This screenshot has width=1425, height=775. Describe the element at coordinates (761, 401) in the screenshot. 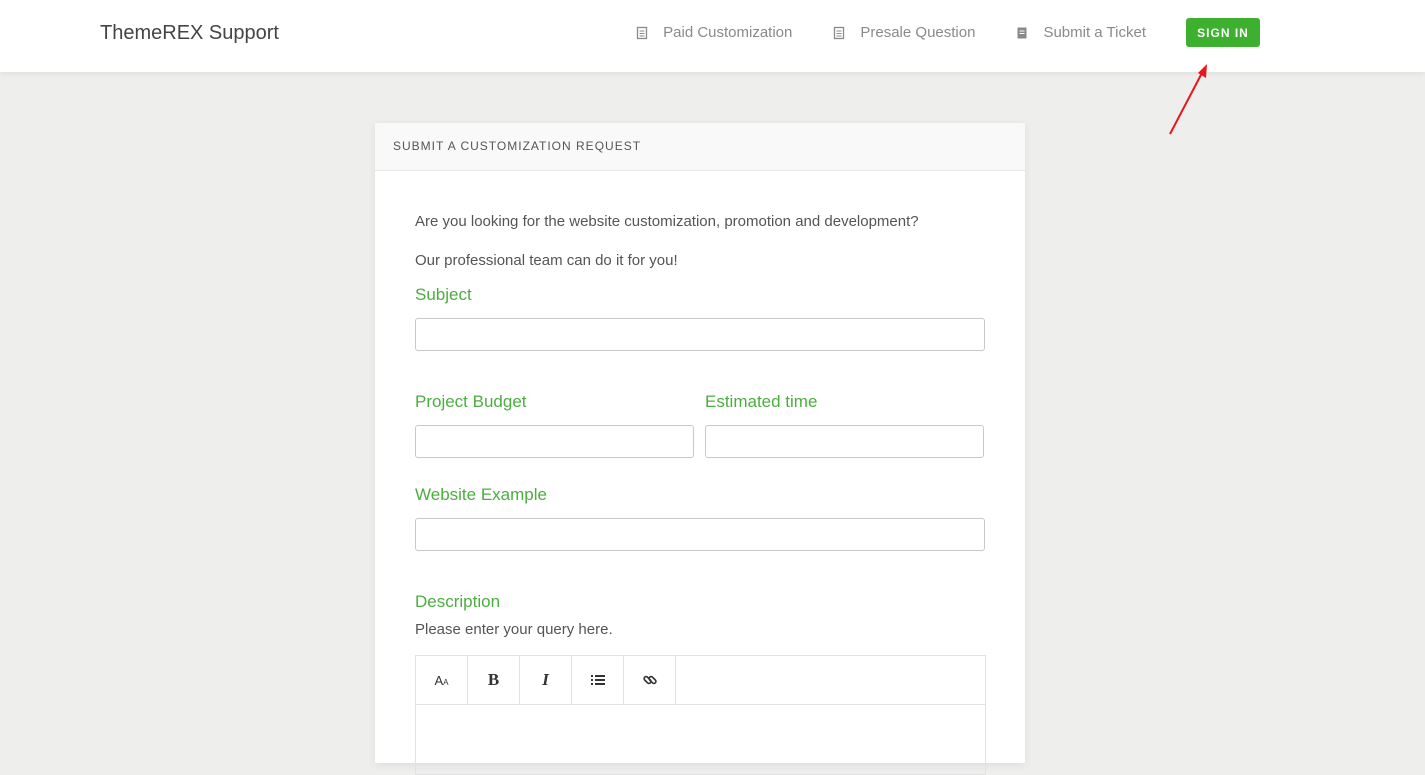

I see `estimated-time-label: Estimated time` at that location.